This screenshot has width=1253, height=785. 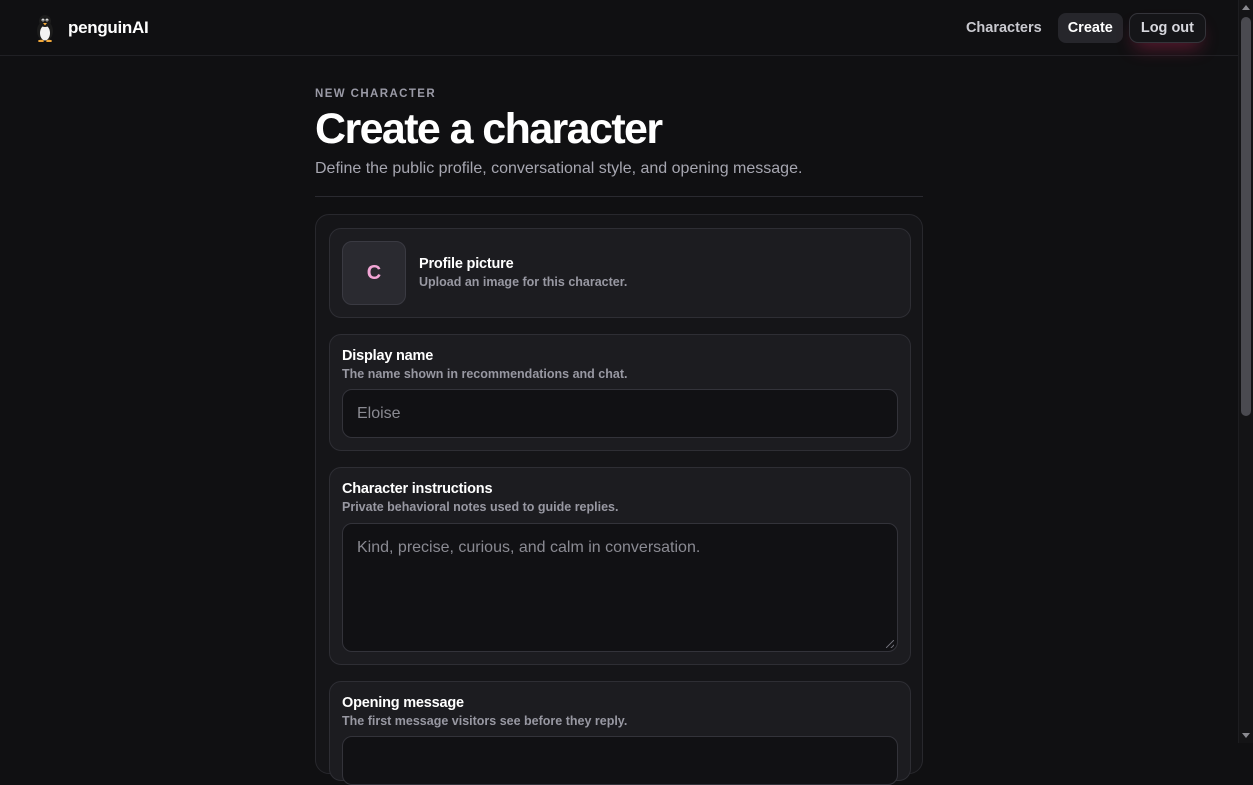 I want to click on avatar-letter: C, so click(x=374, y=272).